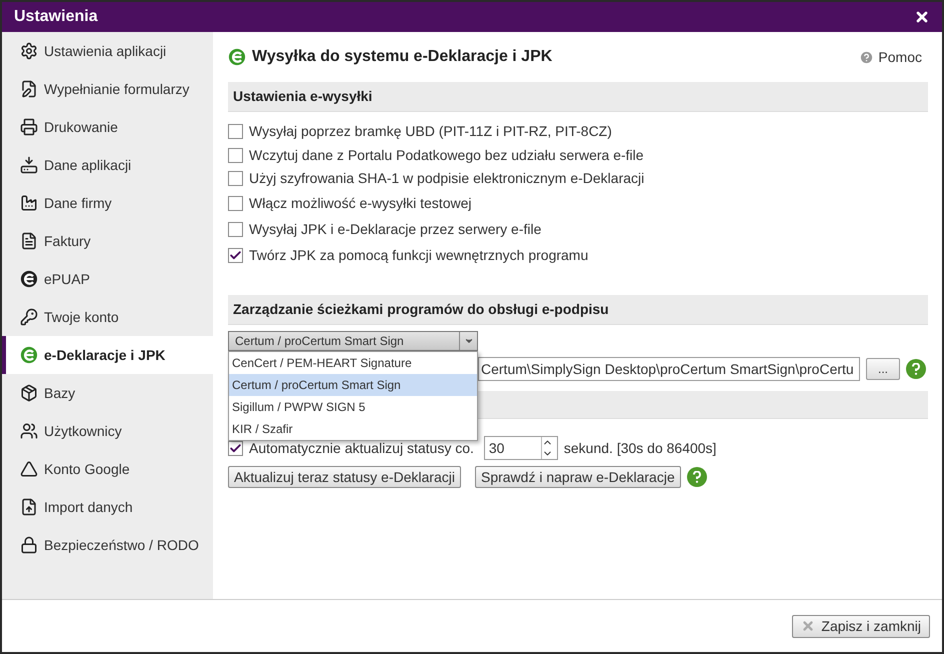 This screenshot has width=944, height=654. I want to click on checkbox-label: Wysyłaj JPK i e-Deklaracje przez serwery e-file, so click(395, 229).